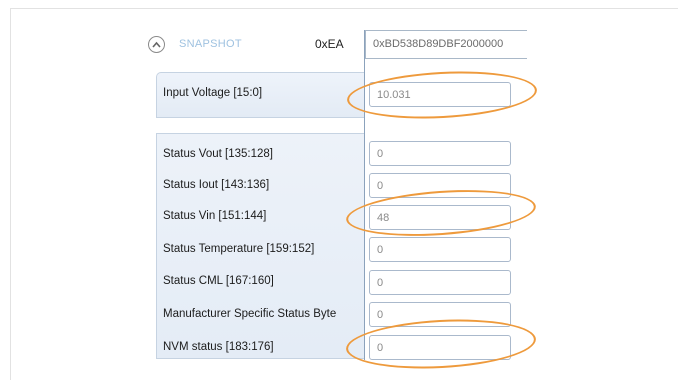 Image resolution: width=680 pixels, height=382 pixels. Describe the element at coordinates (239, 249) in the screenshot. I see `row-label-status-temperature: Status Temperature [159:152]` at that location.